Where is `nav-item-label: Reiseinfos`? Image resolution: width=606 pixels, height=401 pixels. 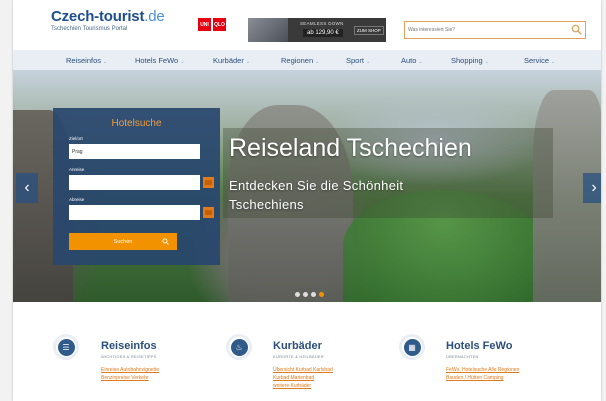 nav-item-label: Reiseinfos is located at coordinates (84, 60).